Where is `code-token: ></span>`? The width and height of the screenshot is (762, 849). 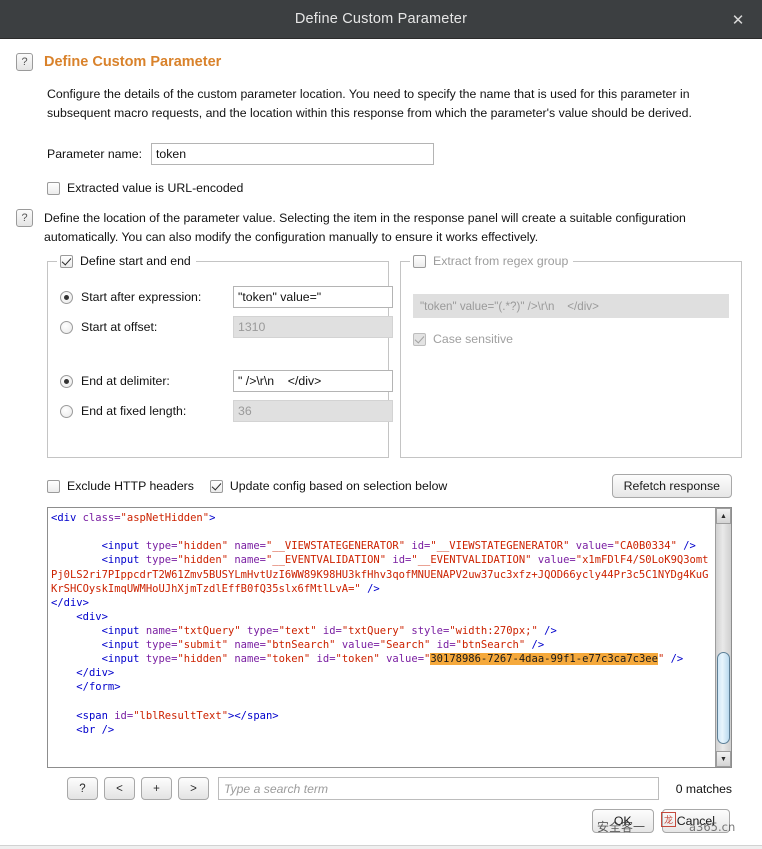
code-token: ></span> is located at coordinates (253, 715).